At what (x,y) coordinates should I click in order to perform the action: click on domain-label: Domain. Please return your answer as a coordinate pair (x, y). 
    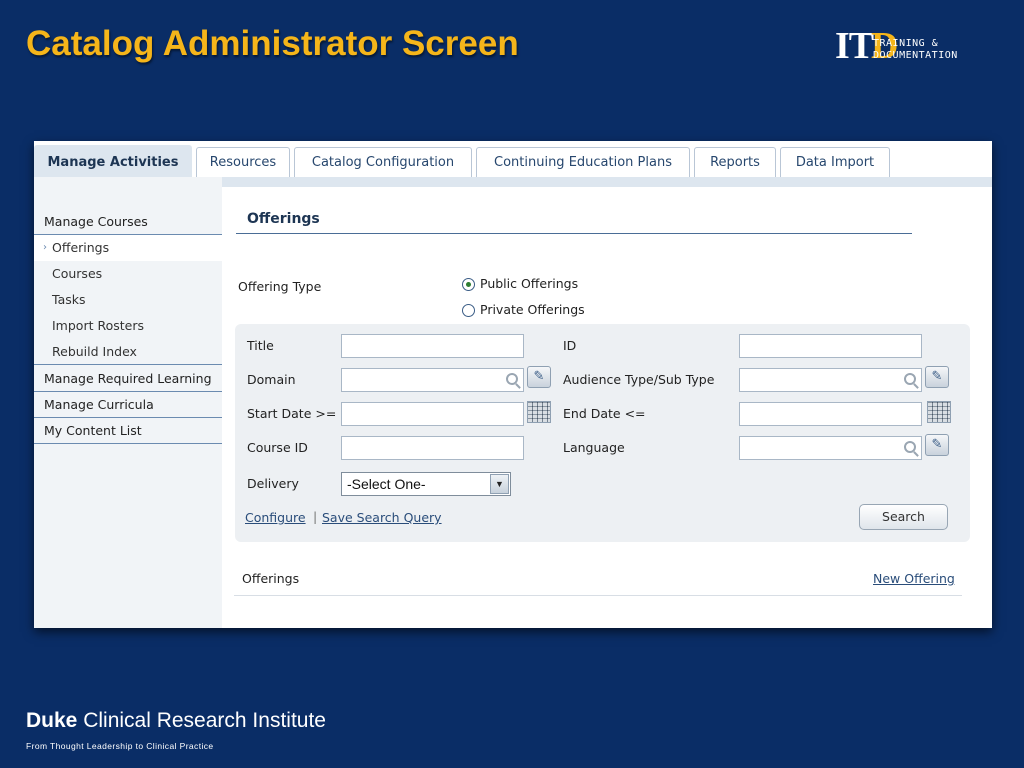
    Looking at the image, I should click on (271, 379).